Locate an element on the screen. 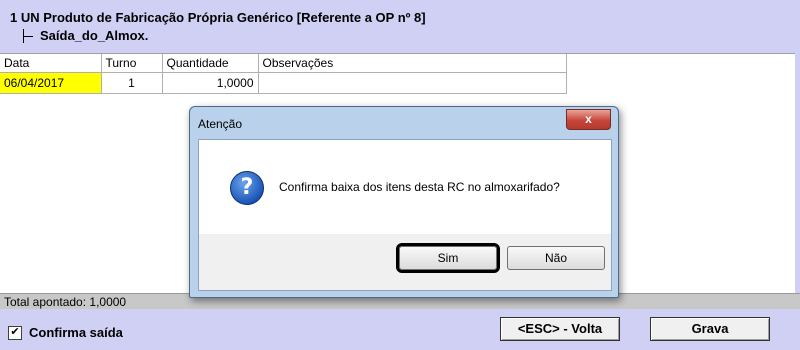  cell-data: 06/04/2017 is located at coordinates (51, 83).